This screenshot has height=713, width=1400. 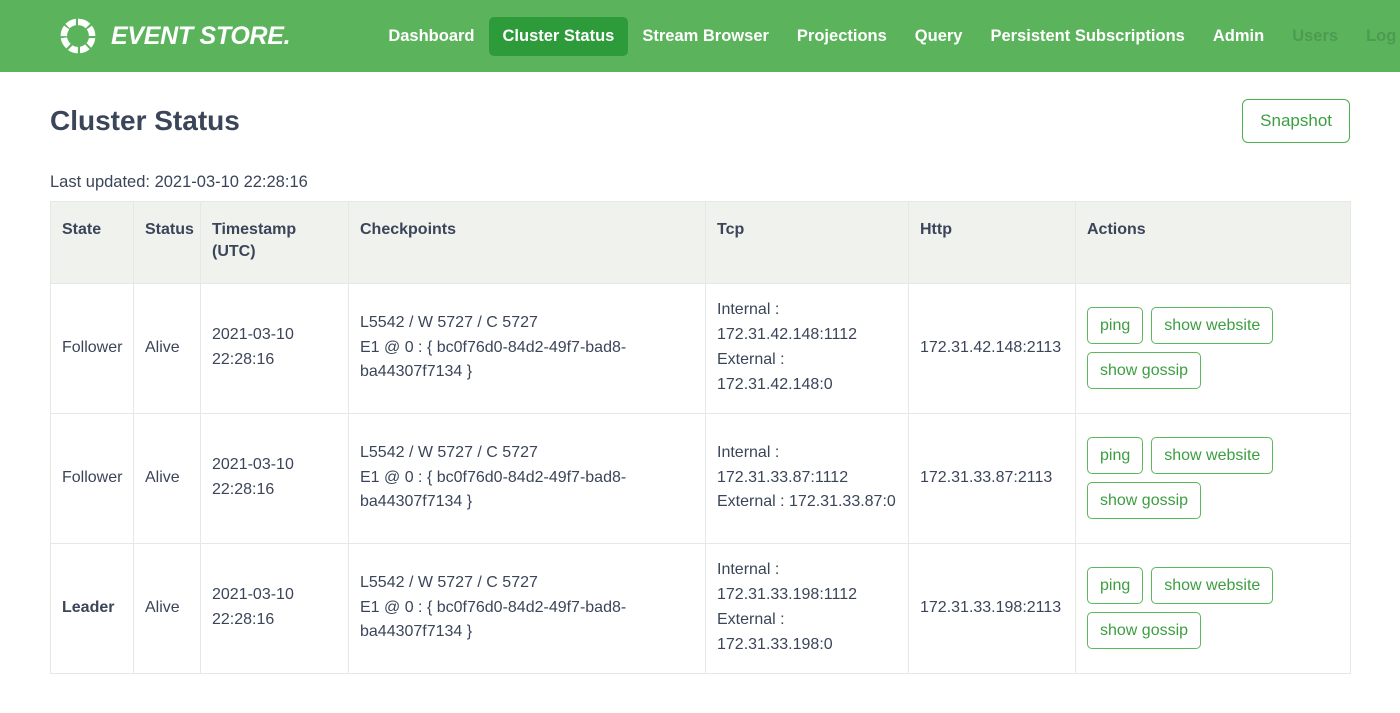 I want to click on brand-name: EVENT STORE., so click(x=201, y=35).